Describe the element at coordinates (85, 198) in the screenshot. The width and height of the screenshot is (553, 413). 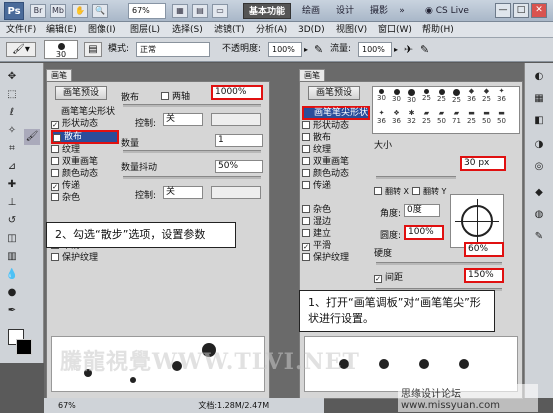
I see `left-item-noise: 杂色` at that location.